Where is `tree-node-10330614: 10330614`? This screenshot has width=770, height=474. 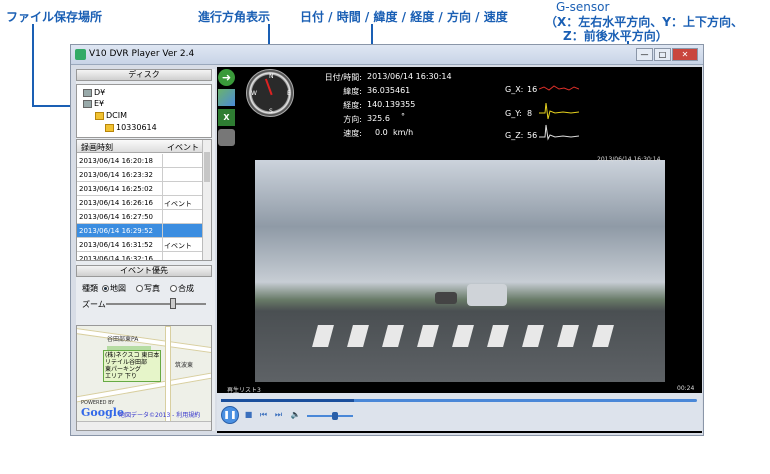
tree-node-10330614: 10330614 is located at coordinates (131, 127).